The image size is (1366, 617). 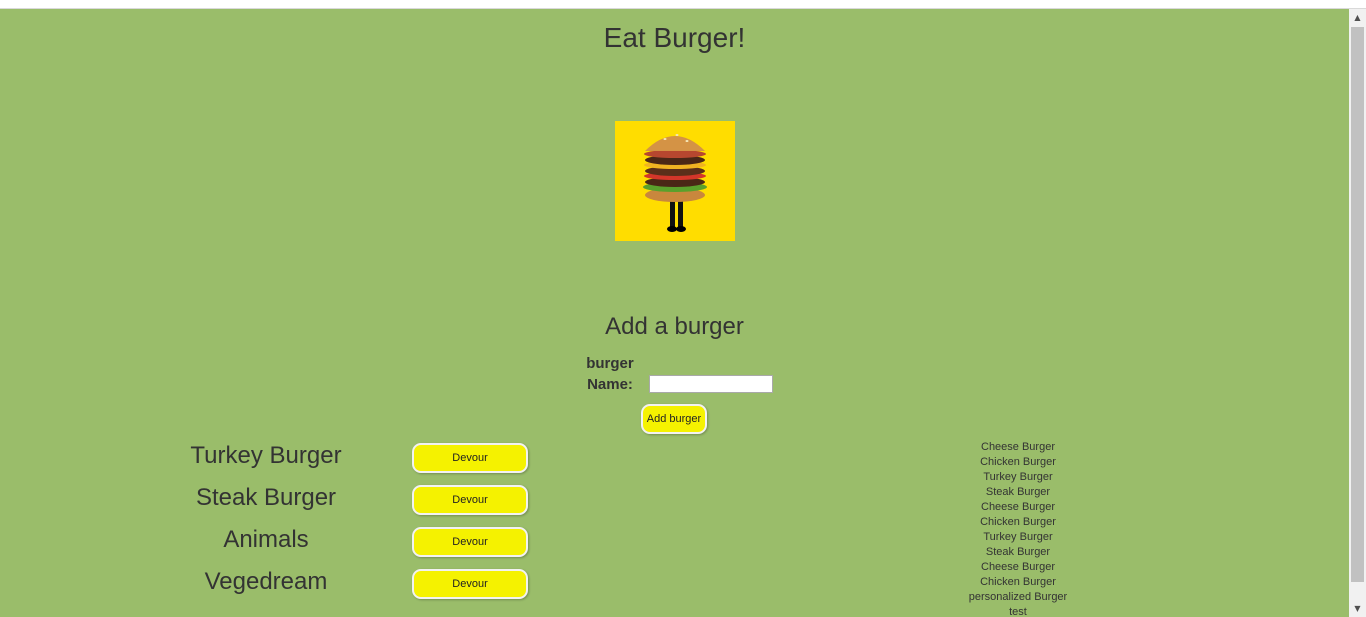 I want to click on burger-list-item: Animals Devour, so click(x=300, y=546).